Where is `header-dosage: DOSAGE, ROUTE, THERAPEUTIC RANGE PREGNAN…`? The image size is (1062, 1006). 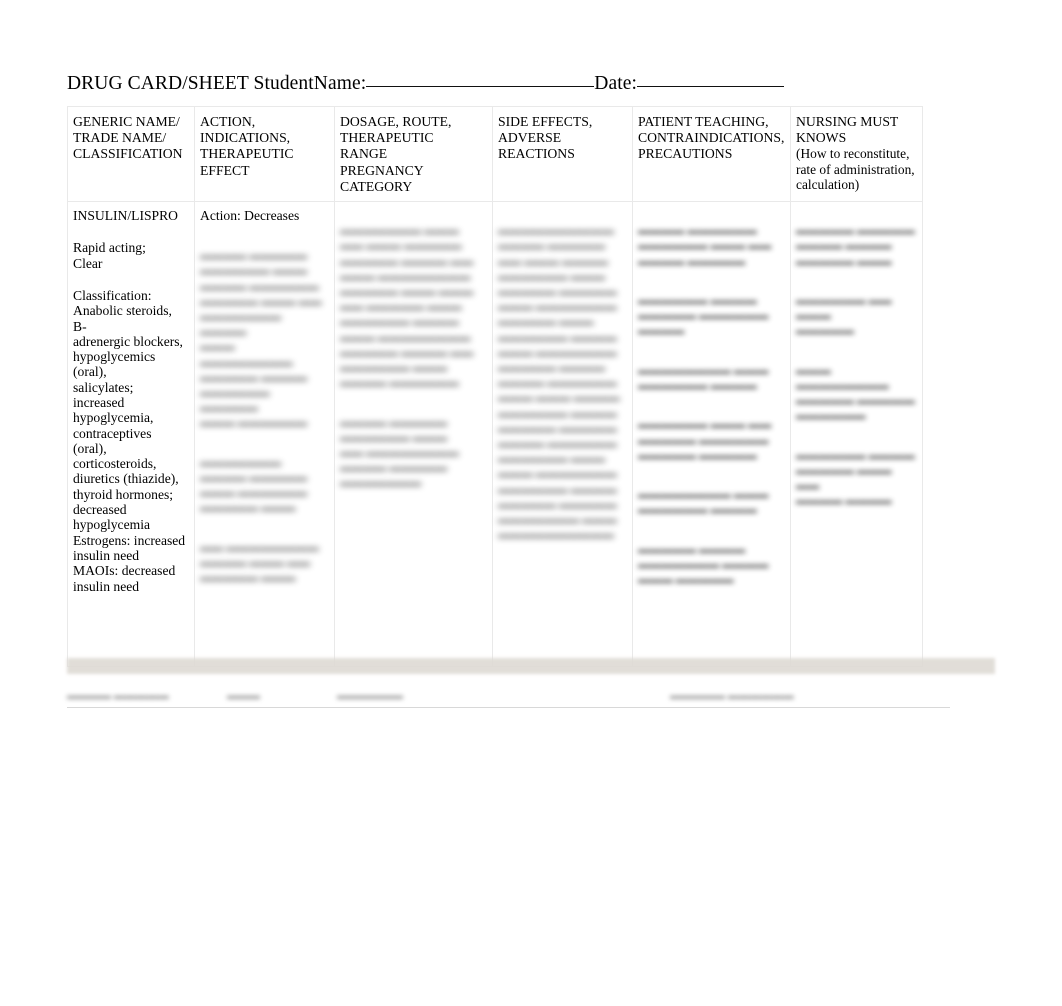 header-dosage: DOSAGE, ROUTE, THERAPEUTIC RANGE PREGNAN… is located at coordinates (413, 154).